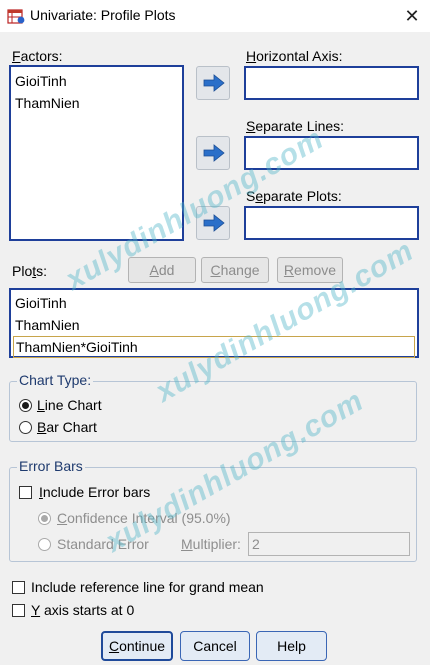 The image size is (430, 665). Describe the element at coordinates (294, 196) in the screenshot. I see `separate-plots-label: Separate Plots:` at that location.